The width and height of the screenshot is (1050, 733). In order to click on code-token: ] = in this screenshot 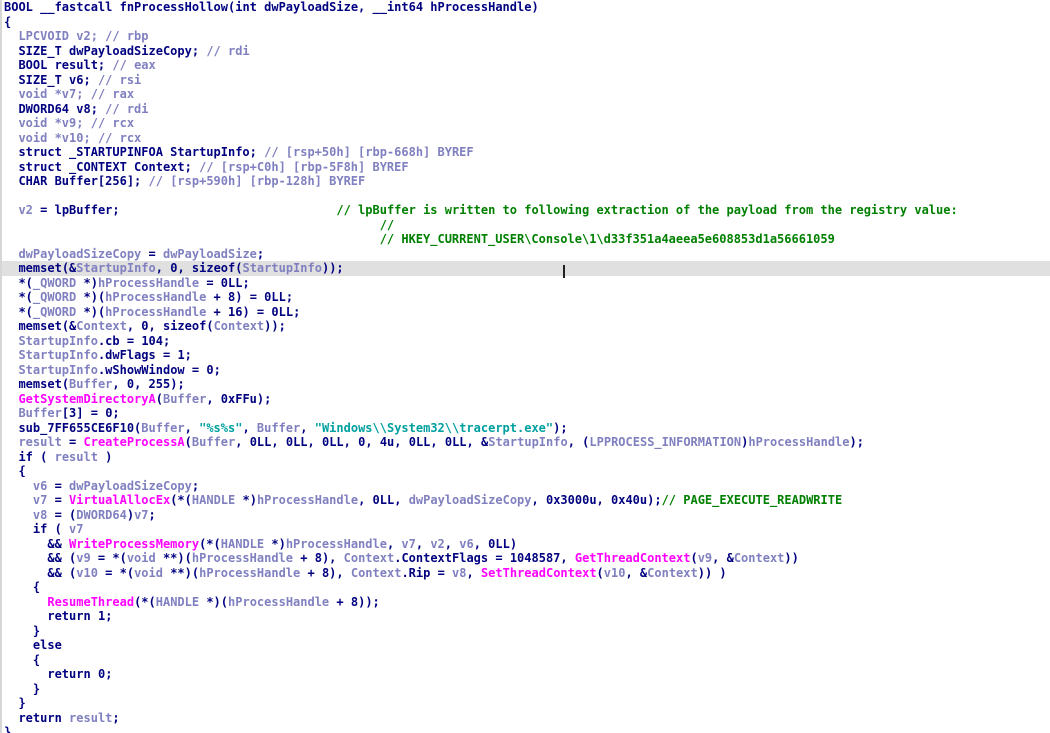, I will do `click(91, 413)`.